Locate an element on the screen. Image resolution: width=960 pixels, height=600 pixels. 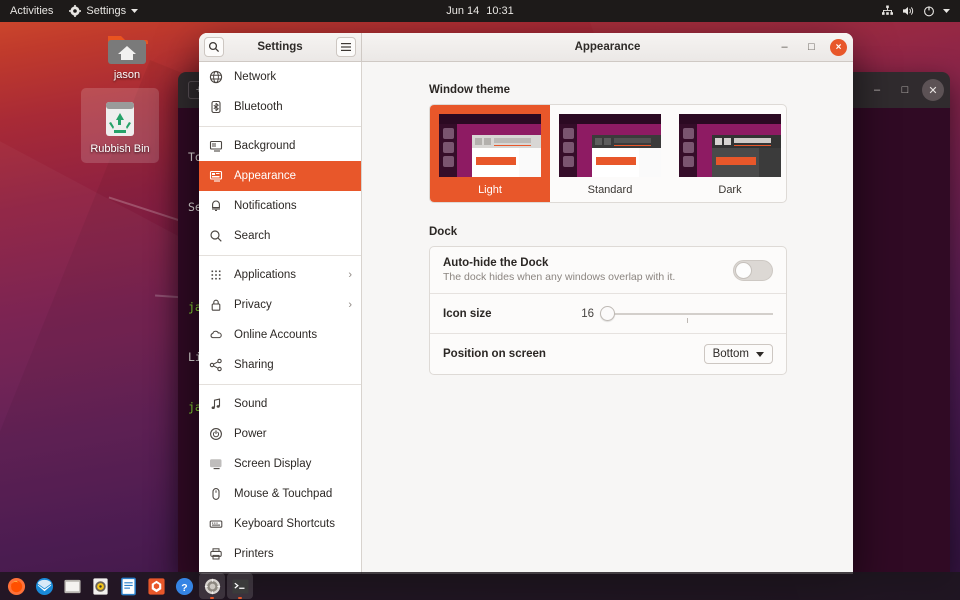
app-menu-button: Settings is located at coordinates (103, 11).